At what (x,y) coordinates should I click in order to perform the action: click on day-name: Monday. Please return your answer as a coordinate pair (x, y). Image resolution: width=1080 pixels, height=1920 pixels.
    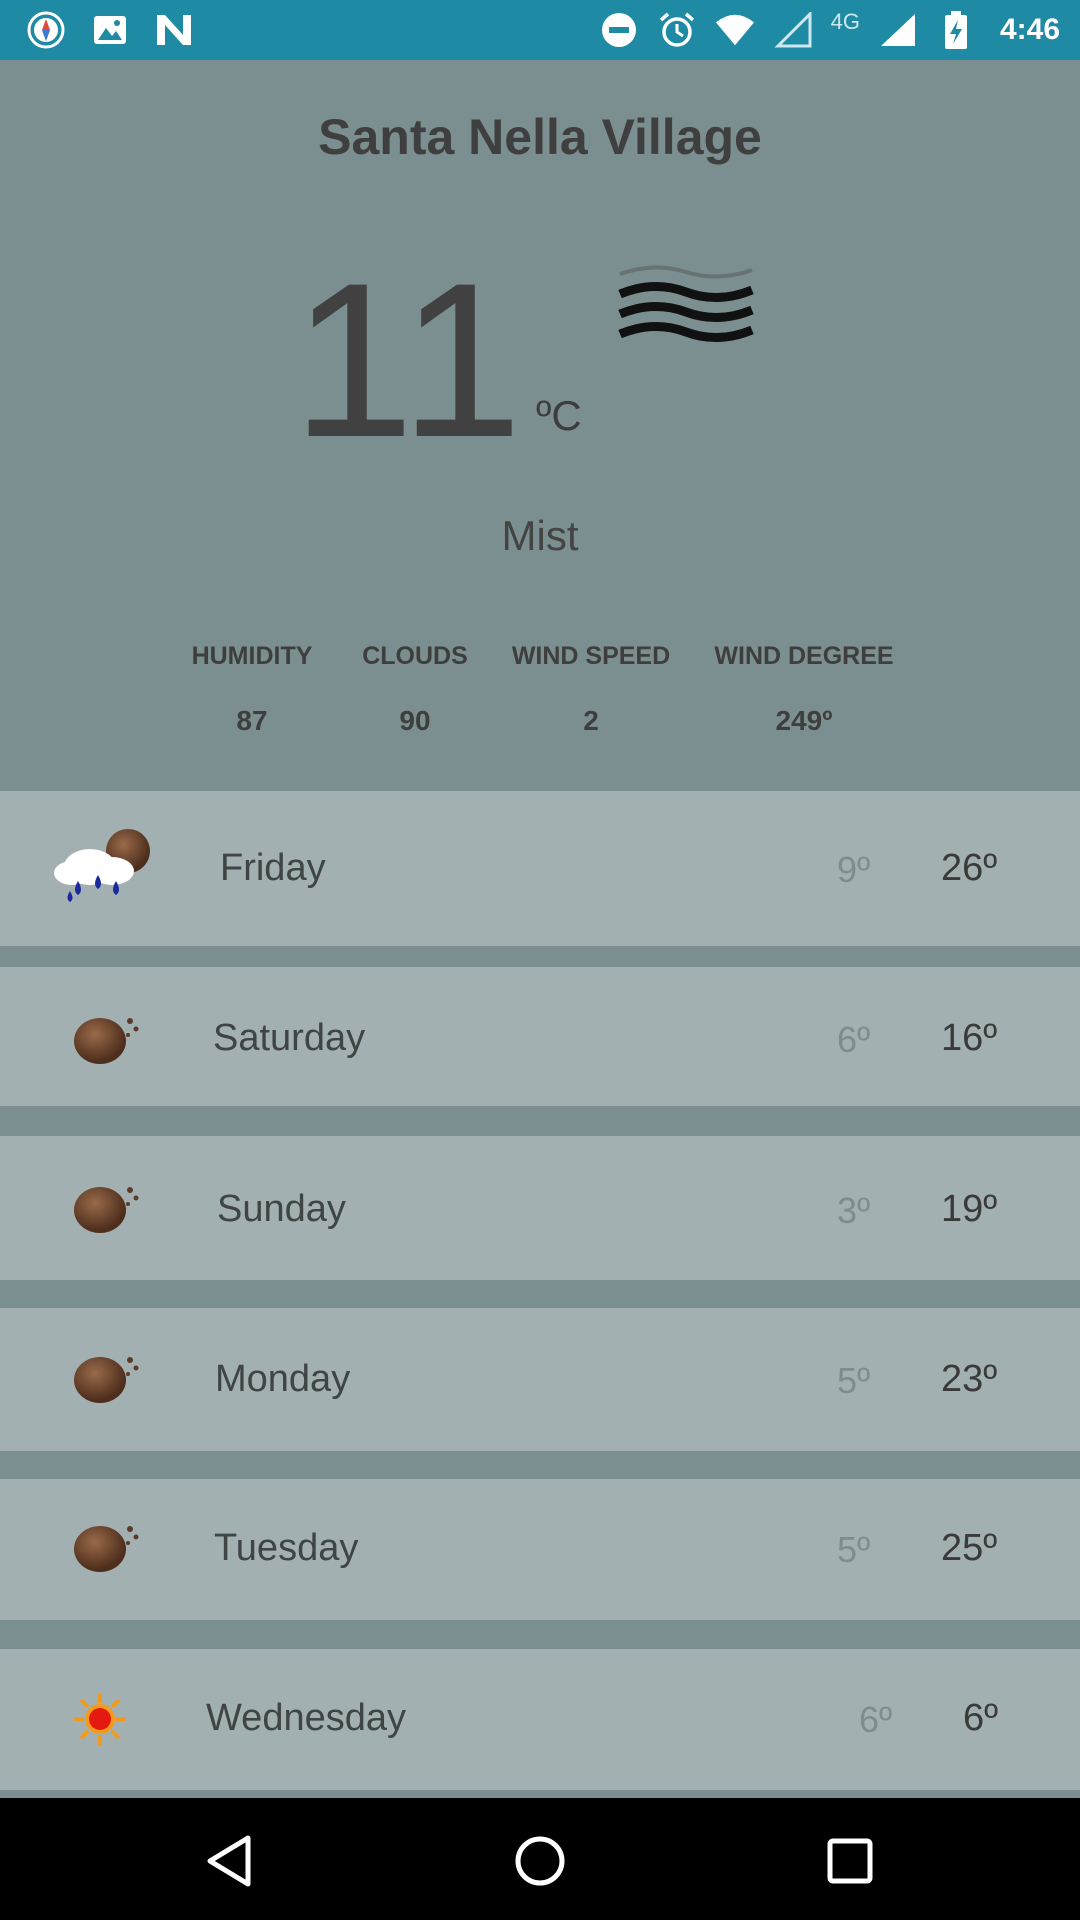
    Looking at the image, I should click on (283, 1379).